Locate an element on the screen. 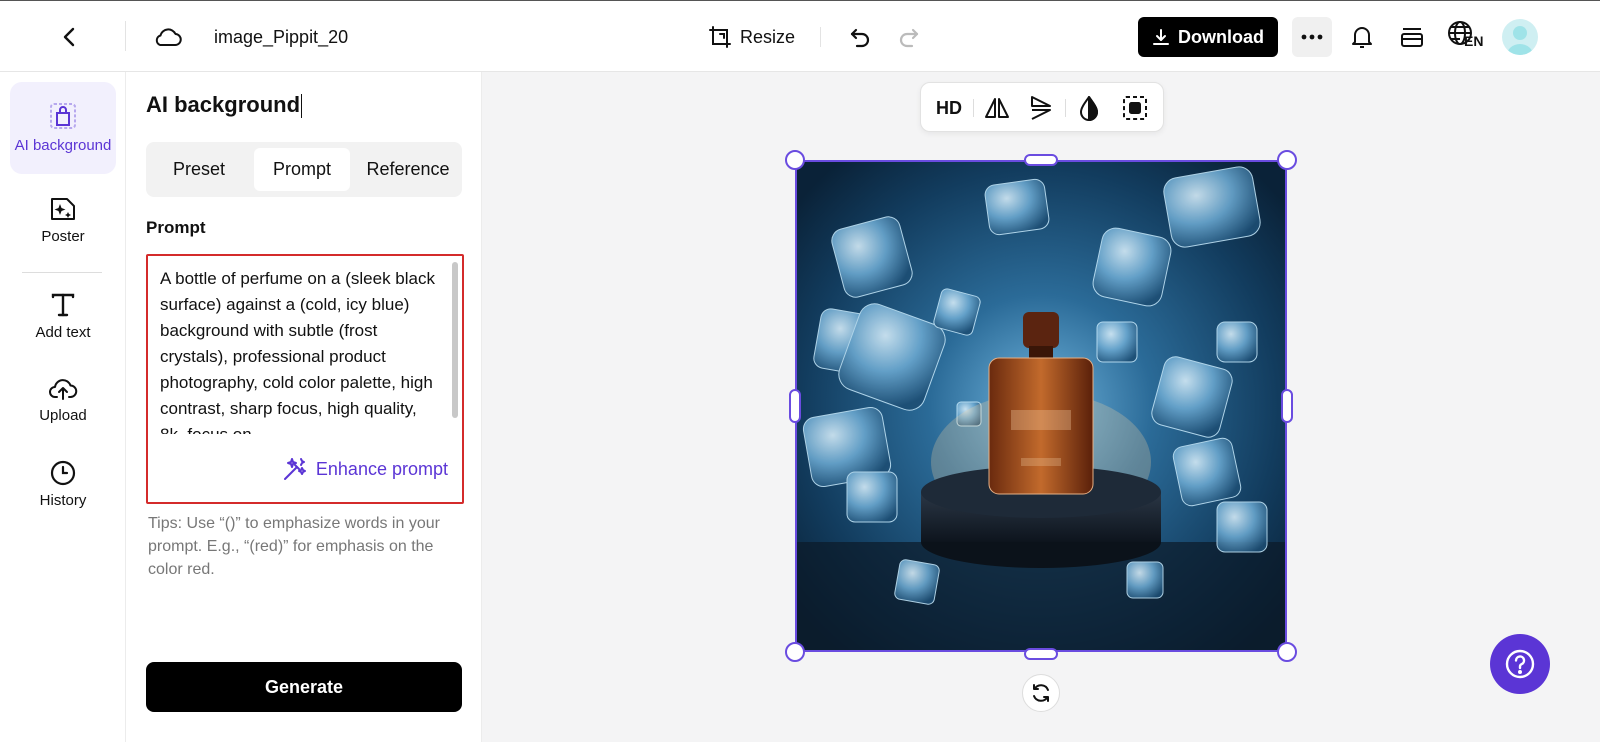  resize-handle-right is located at coordinates (1287, 406).